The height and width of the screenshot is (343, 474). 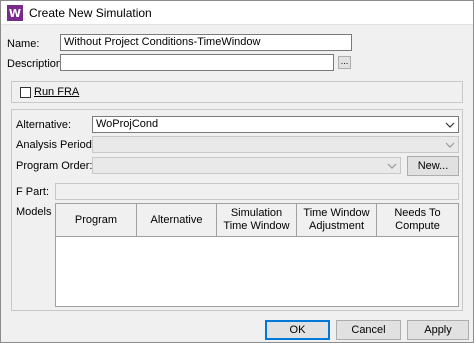 I want to click on column-header-program: Program, so click(x=96, y=220).